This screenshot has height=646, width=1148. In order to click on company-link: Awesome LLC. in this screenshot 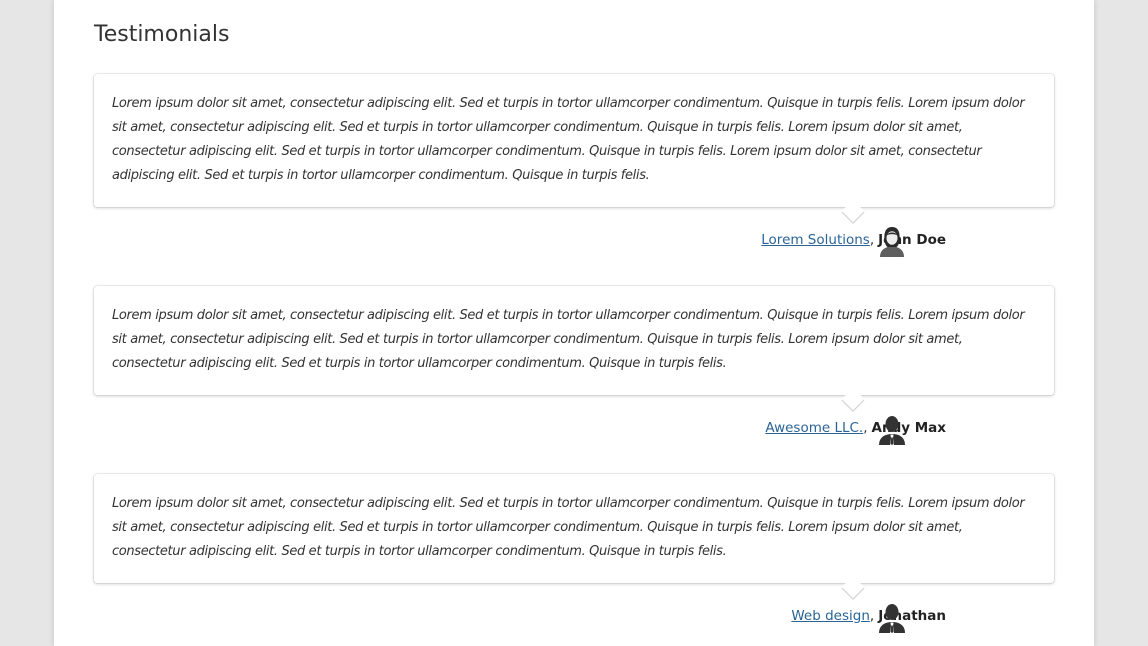, I will do `click(814, 428)`.